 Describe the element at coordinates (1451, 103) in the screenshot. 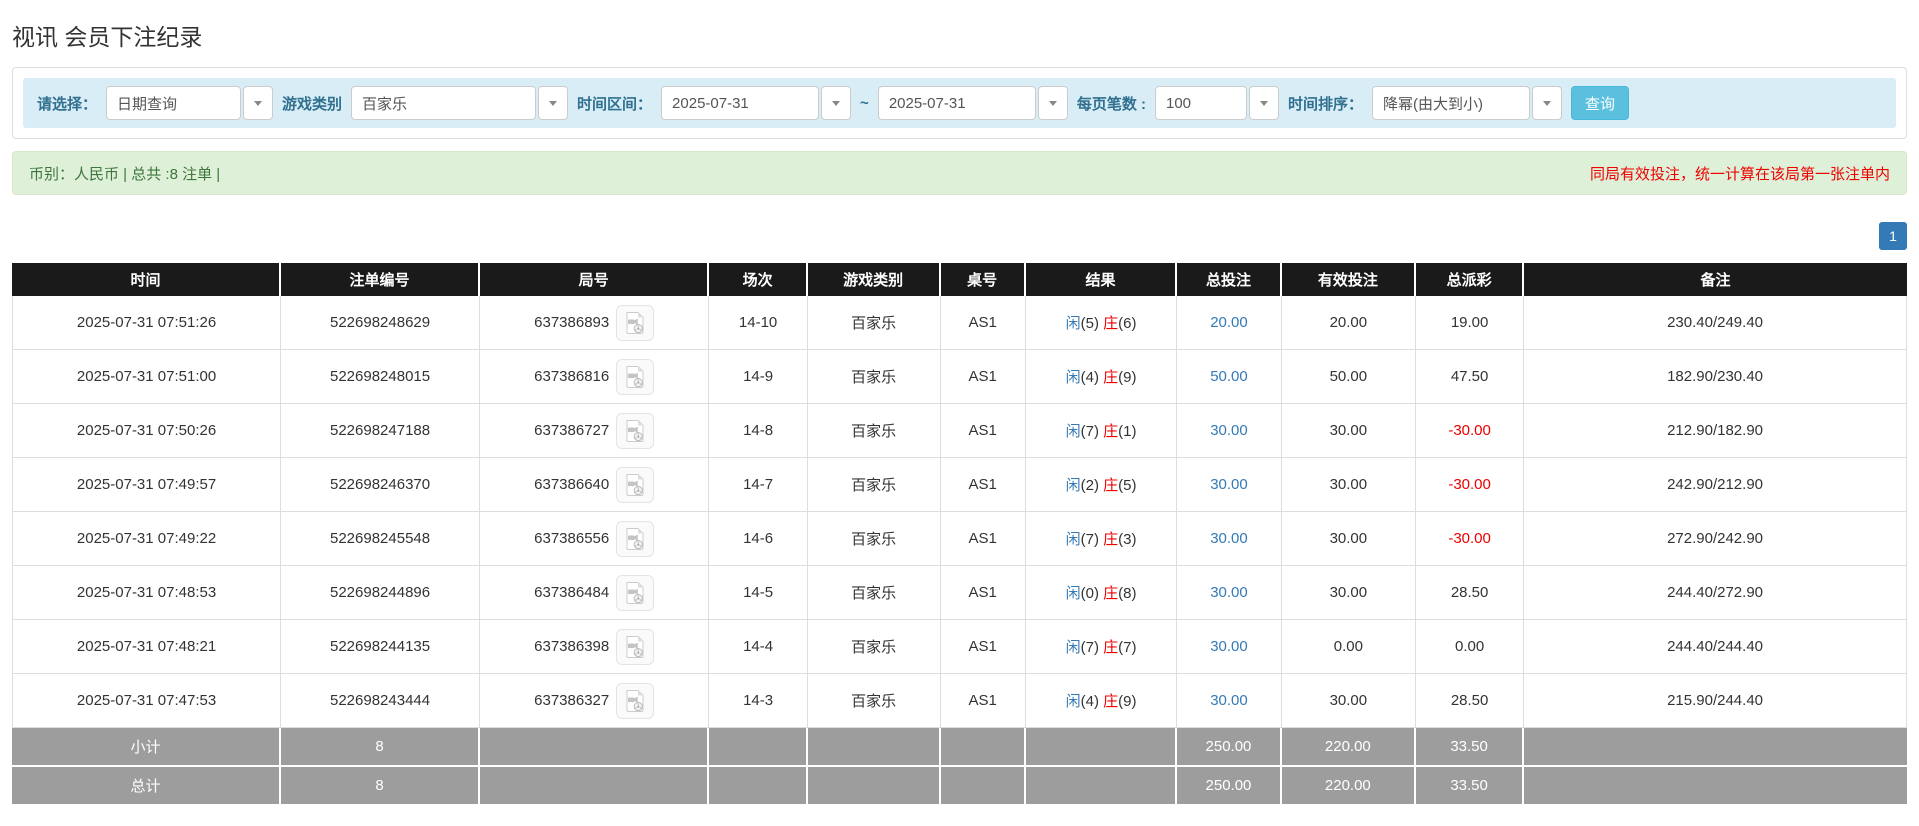

I see `sort-order-input` at that location.